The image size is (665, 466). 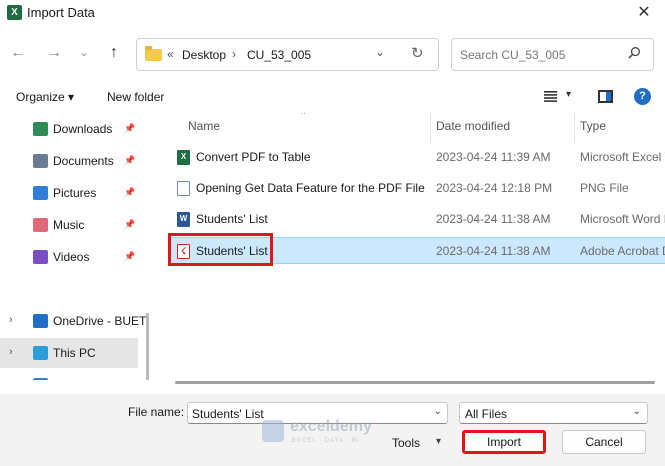 I want to click on address-dropdown-icon: ⌄, so click(x=380, y=52).